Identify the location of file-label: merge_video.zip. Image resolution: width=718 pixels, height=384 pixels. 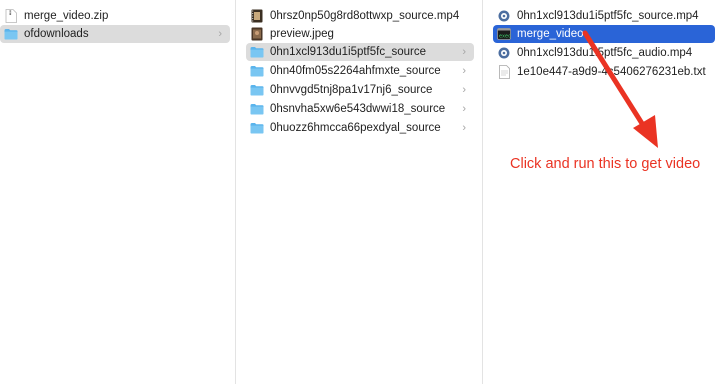
(66, 16).